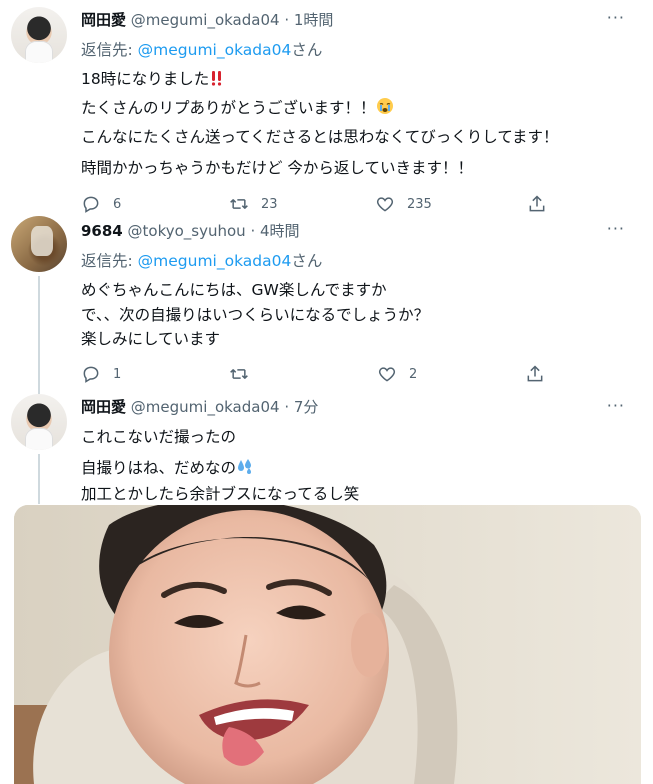  Describe the element at coordinates (91, 374) in the screenshot. I see `reply-icon` at that location.